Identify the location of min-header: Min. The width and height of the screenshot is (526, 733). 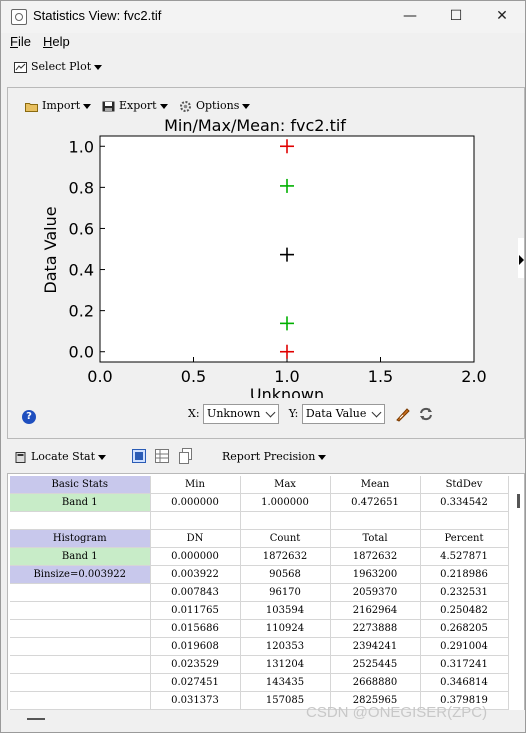
(195, 485).